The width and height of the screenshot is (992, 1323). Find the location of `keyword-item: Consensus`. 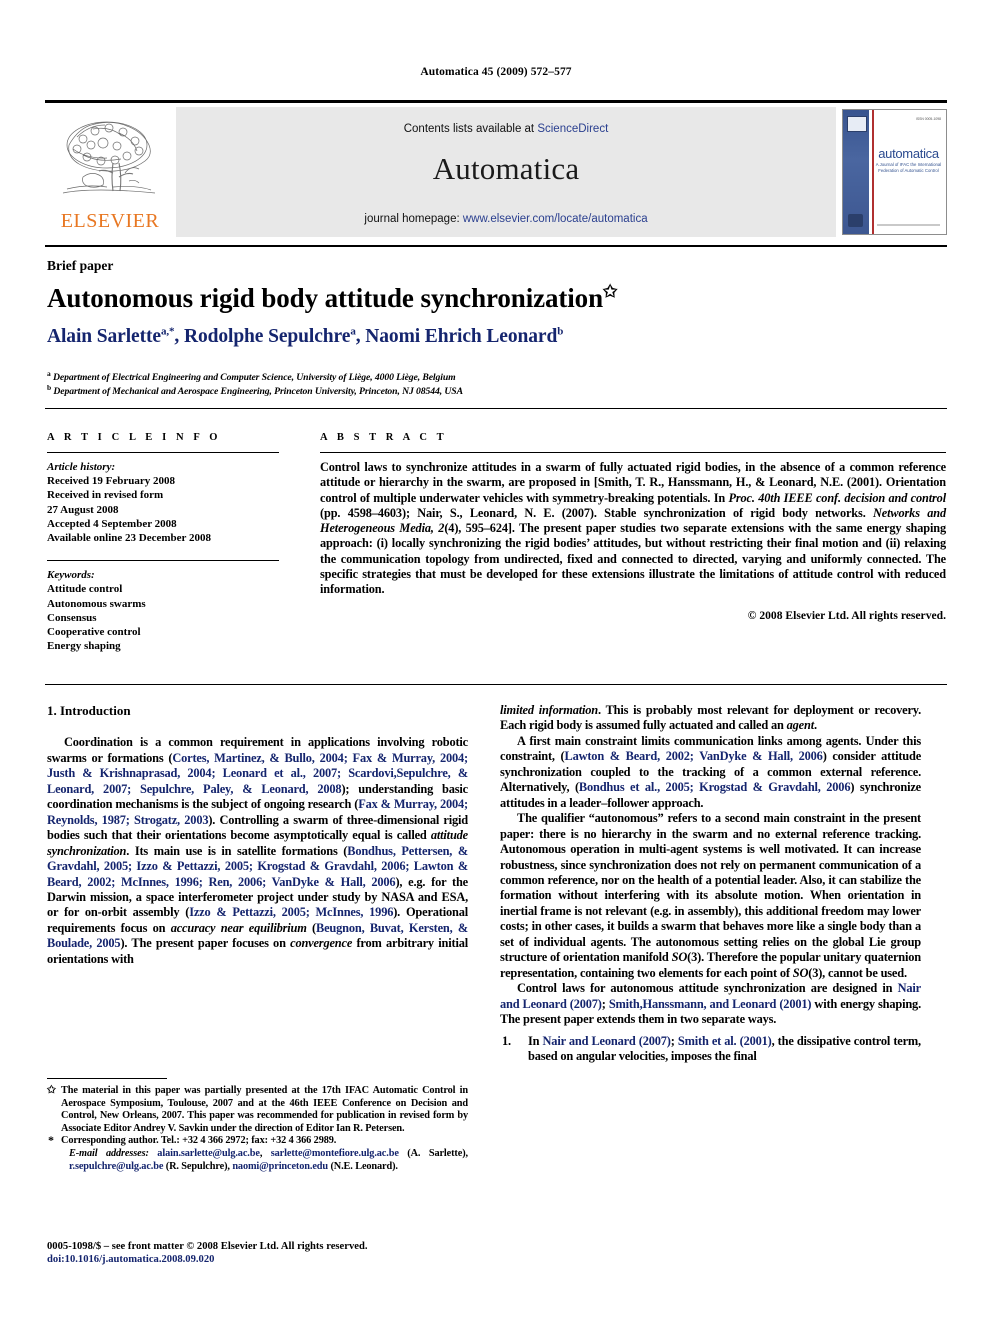

keyword-item: Consensus is located at coordinates (72, 617).